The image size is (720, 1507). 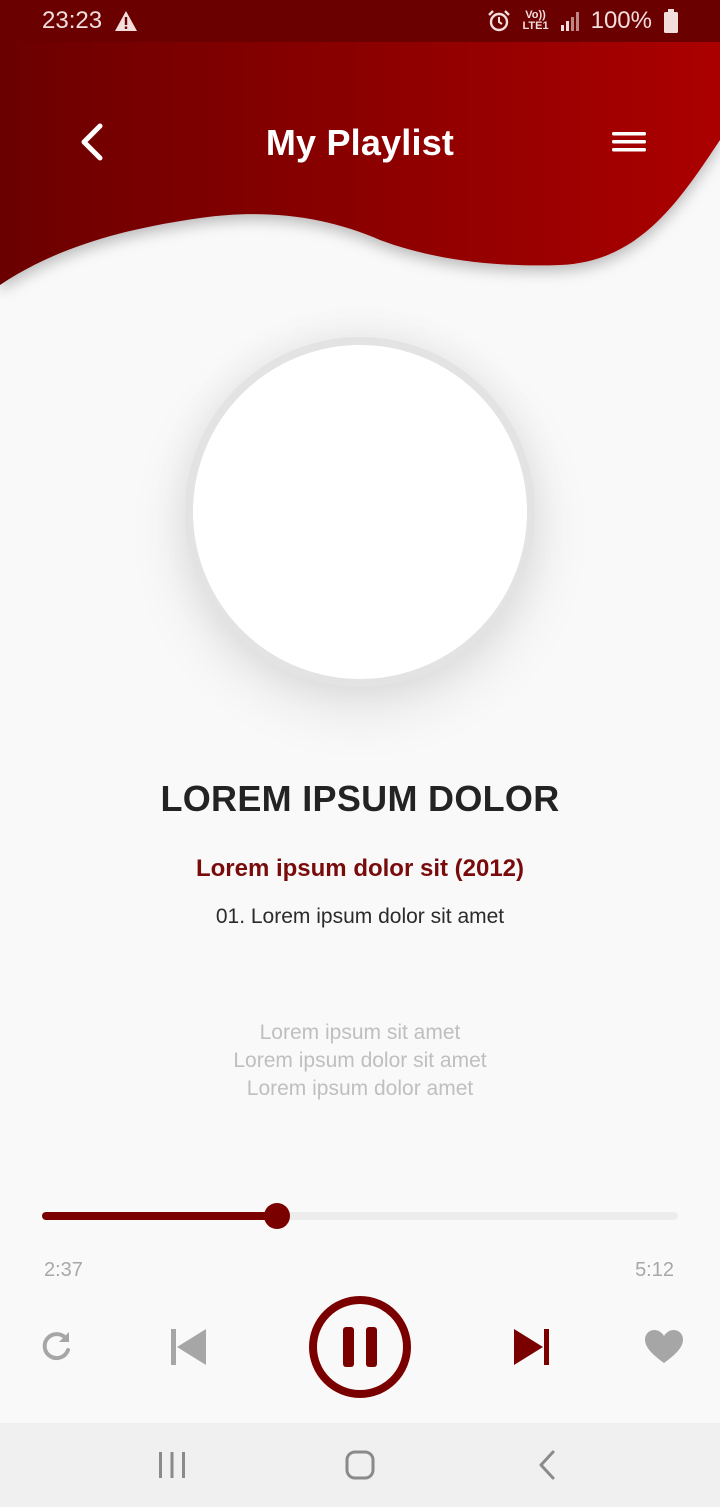 I want to click on pause-icon, so click(x=360, y=1347).